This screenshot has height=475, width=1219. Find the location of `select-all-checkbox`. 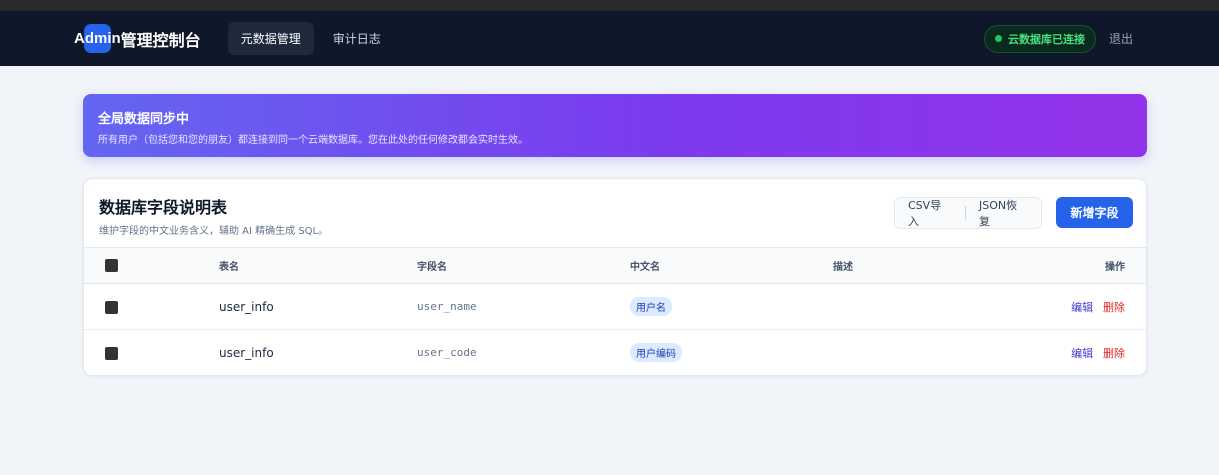

select-all-checkbox is located at coordinates (111, 265).